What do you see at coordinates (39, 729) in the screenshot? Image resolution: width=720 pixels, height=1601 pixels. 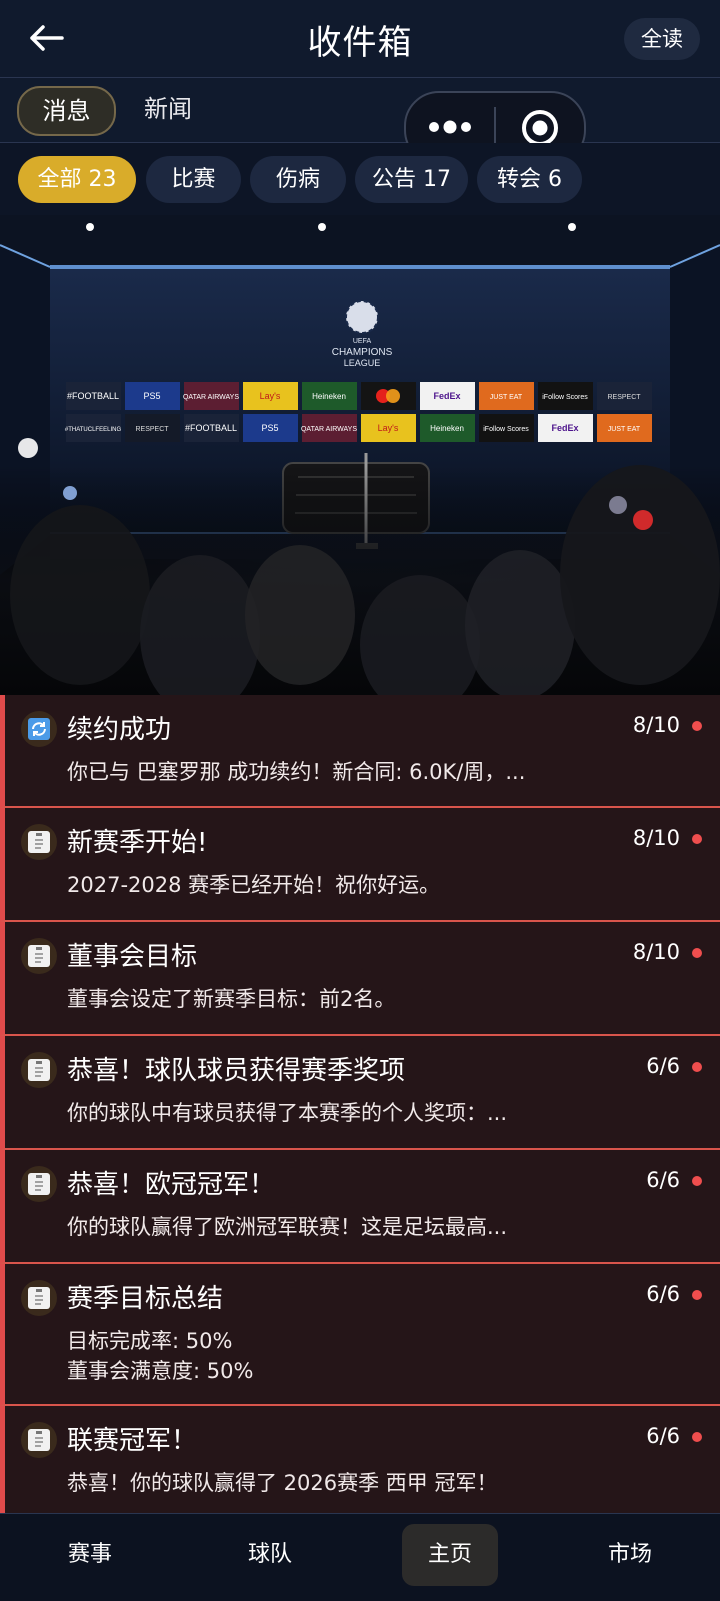 I see `sync-icon` at bounding box center [39, 729].